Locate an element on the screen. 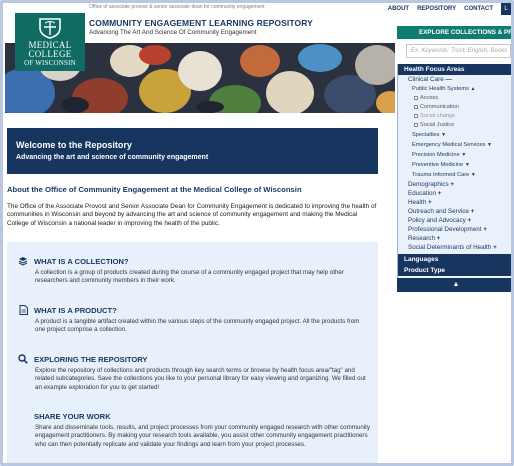  filter-label: Demographics is located at coordinates (428, 184).